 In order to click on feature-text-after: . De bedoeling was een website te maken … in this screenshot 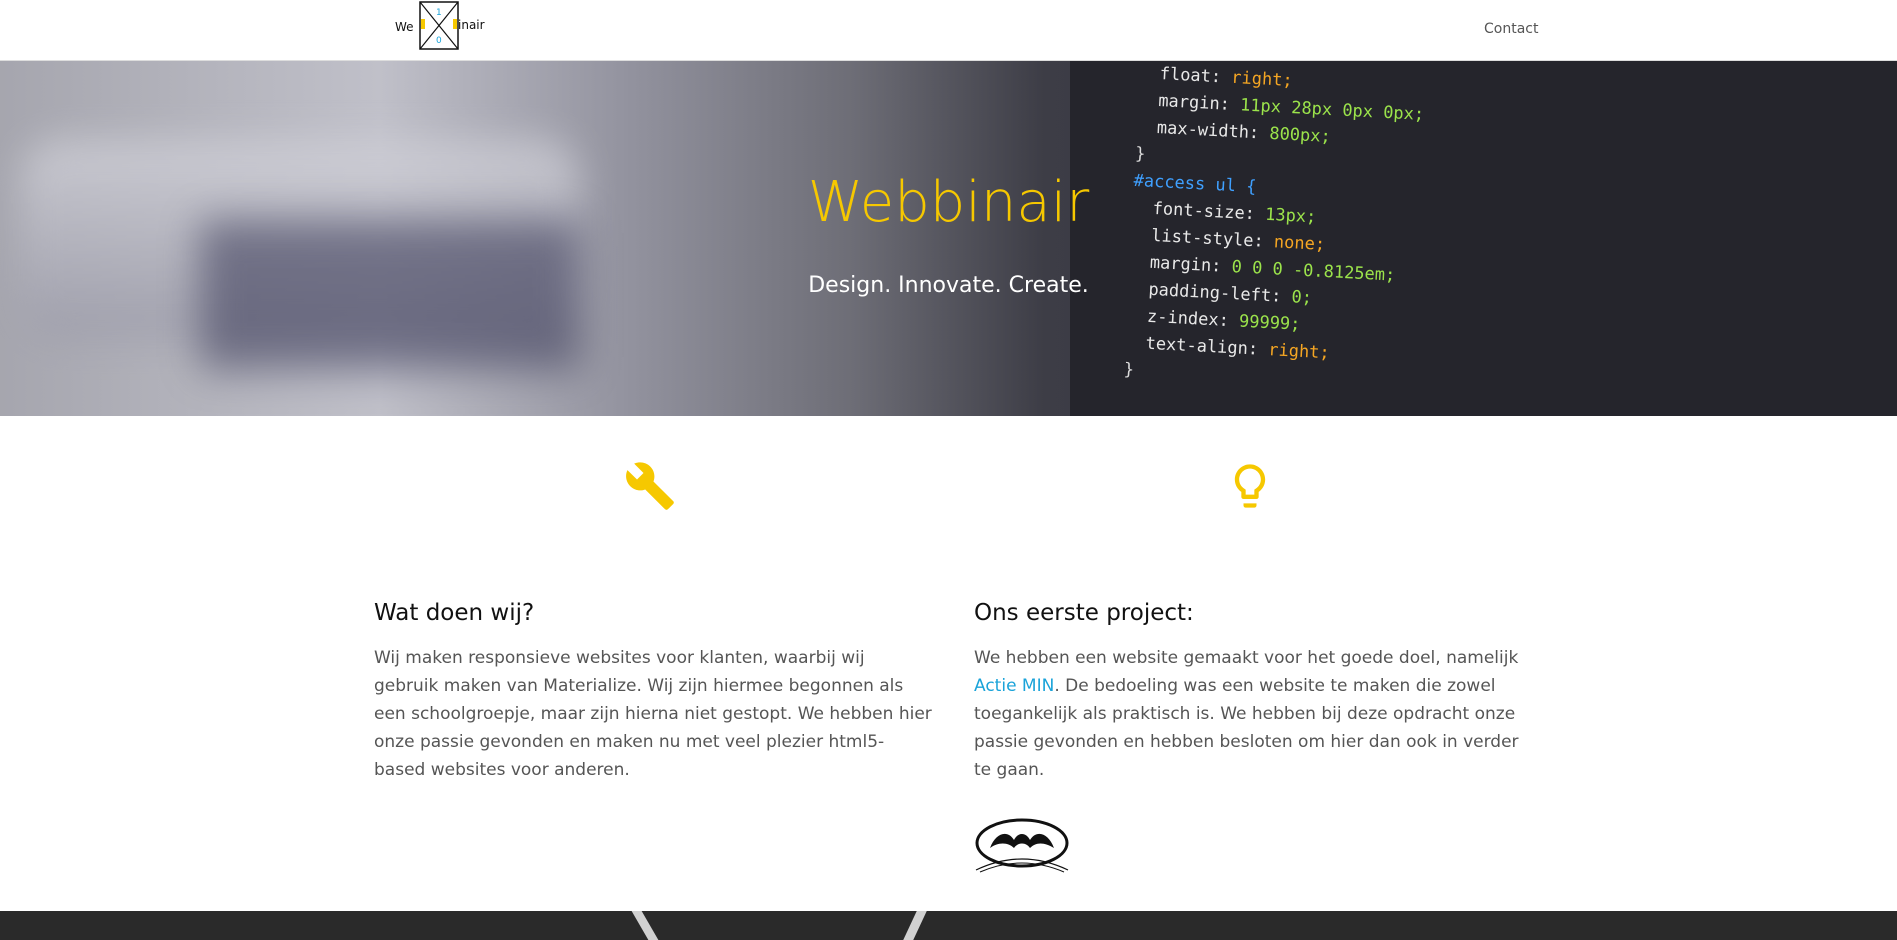, I will do `click(1246, 728)`.